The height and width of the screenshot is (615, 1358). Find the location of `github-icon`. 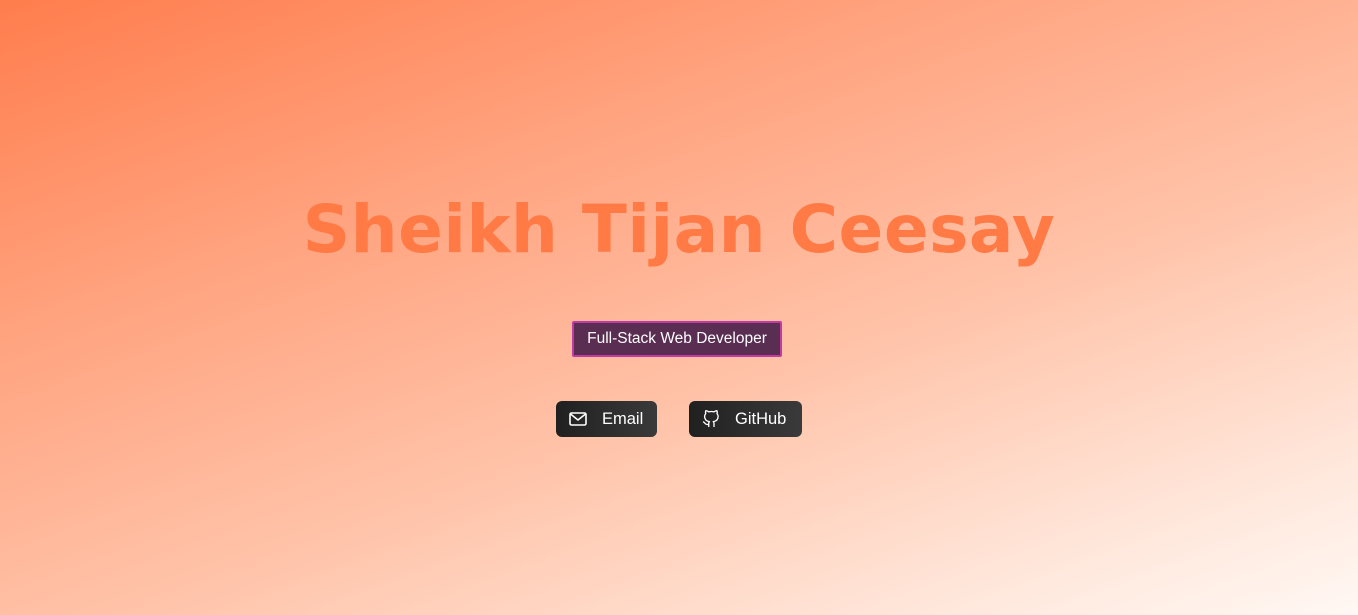

github-icon is located at coordinates (711, 419).